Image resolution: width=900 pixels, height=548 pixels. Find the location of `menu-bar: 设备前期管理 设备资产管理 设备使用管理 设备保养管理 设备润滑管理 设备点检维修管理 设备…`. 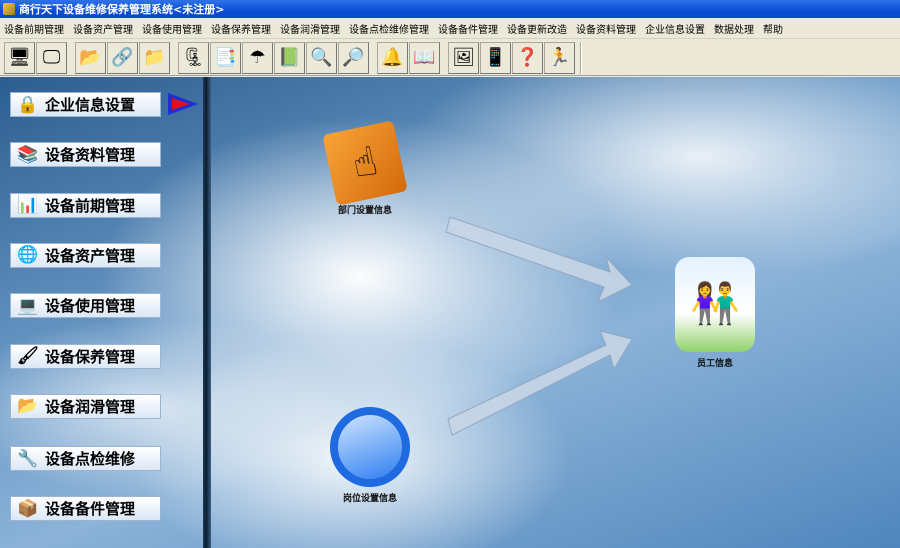

menu-bar: 设备前期管理 设备资产管理 设备使用管理 设备保养管理 设备润滑管理 设备点检维修管理 设备… is located at coordinates (450, 28).